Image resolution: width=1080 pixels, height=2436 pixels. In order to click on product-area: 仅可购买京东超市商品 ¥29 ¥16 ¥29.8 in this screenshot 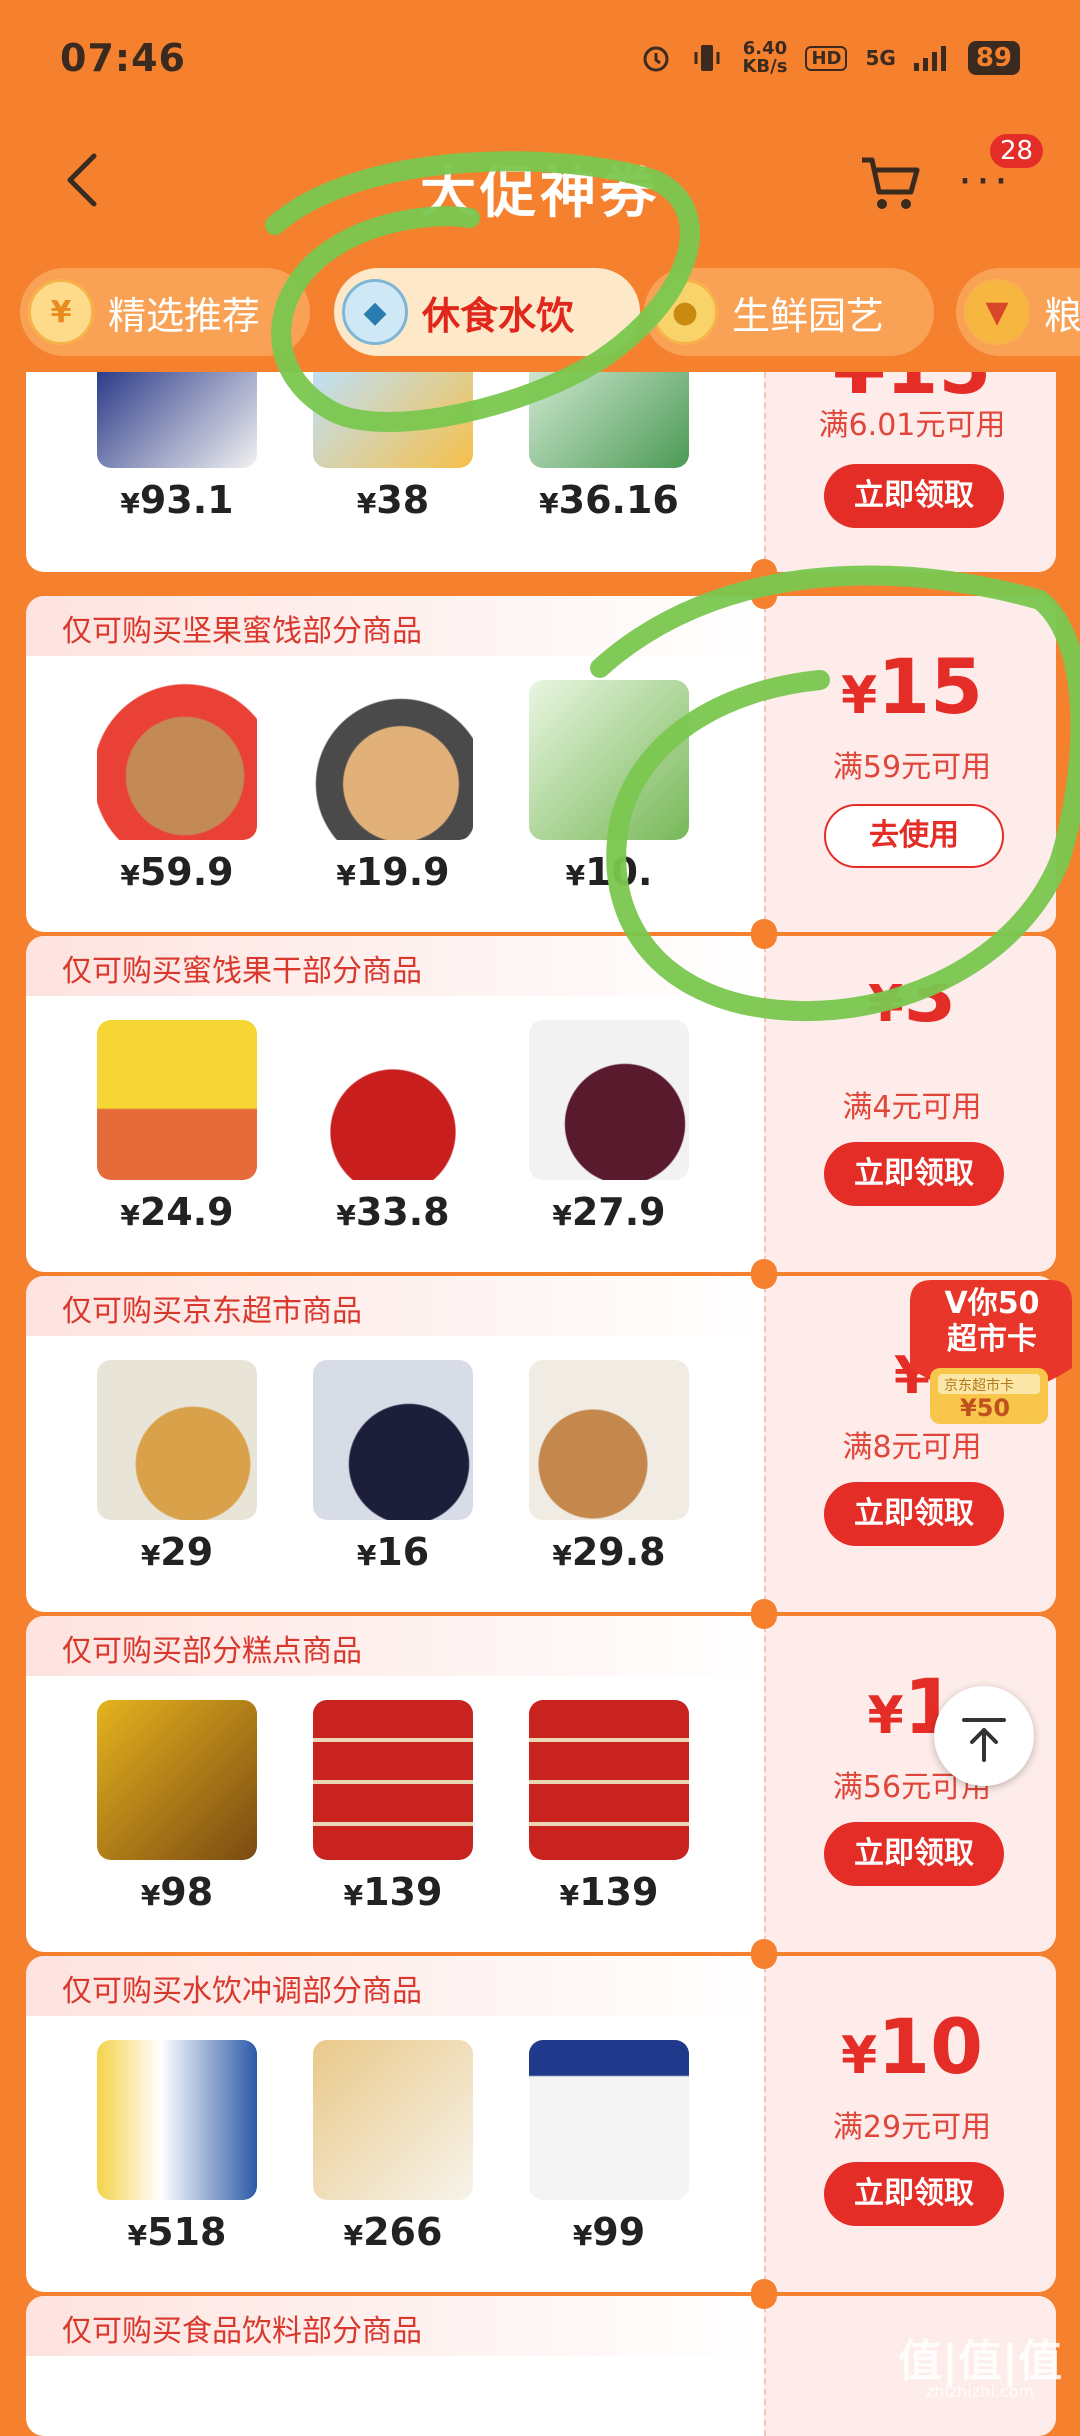, I will do `click(395, 1444)`.